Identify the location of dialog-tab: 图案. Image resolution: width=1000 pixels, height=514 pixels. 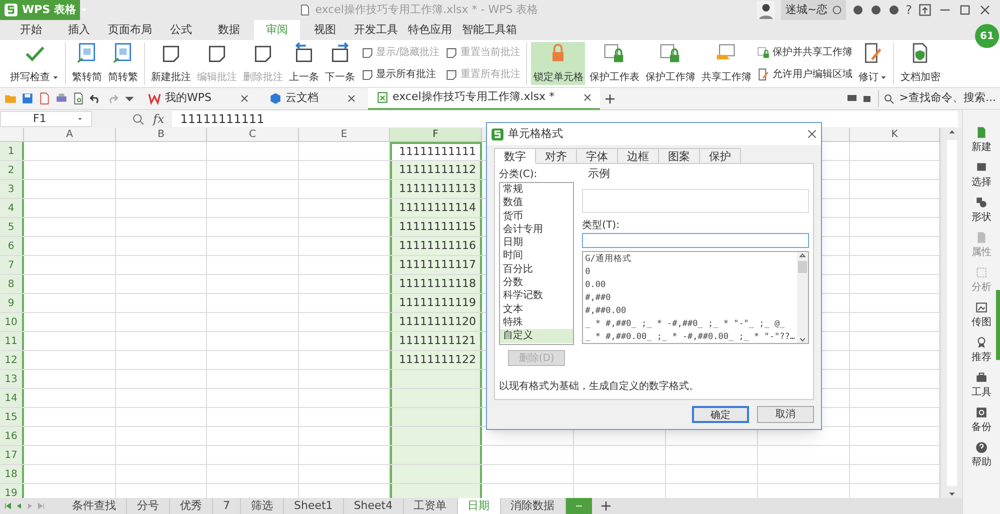
(679, 156).